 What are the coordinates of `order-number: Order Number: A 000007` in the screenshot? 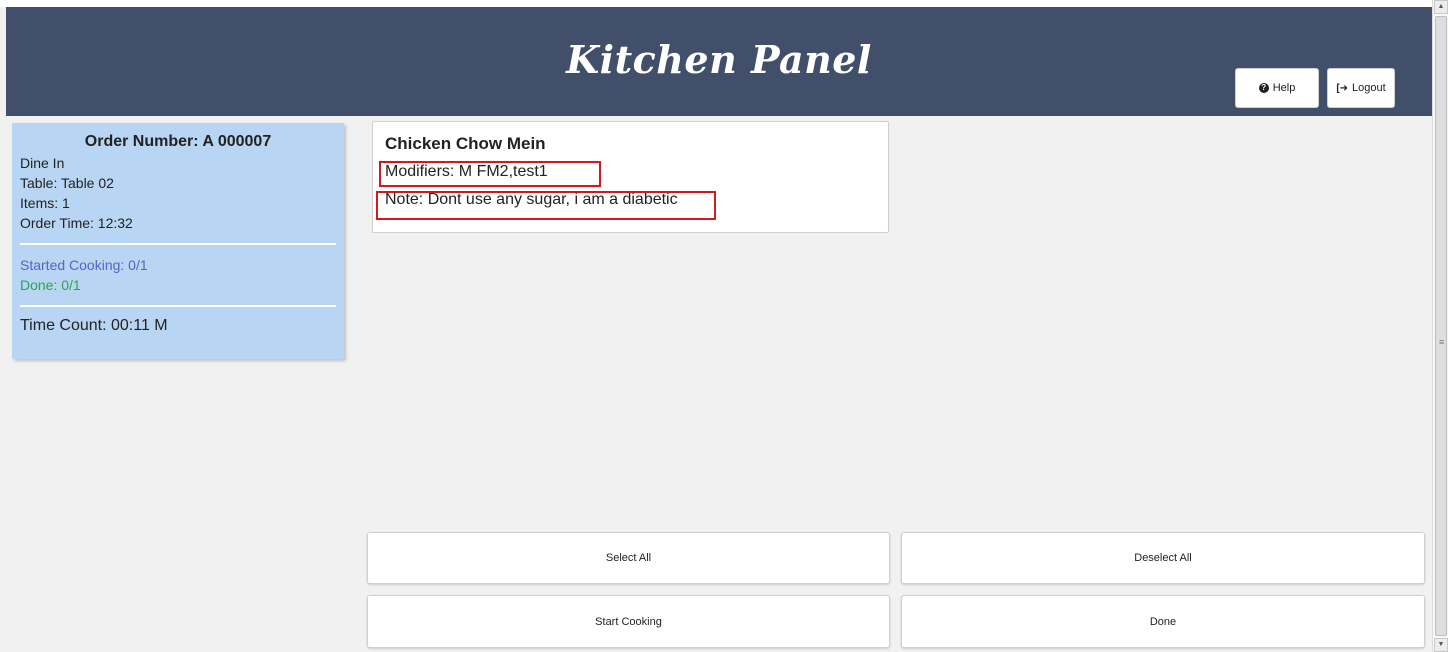 It's located at (178, 141).